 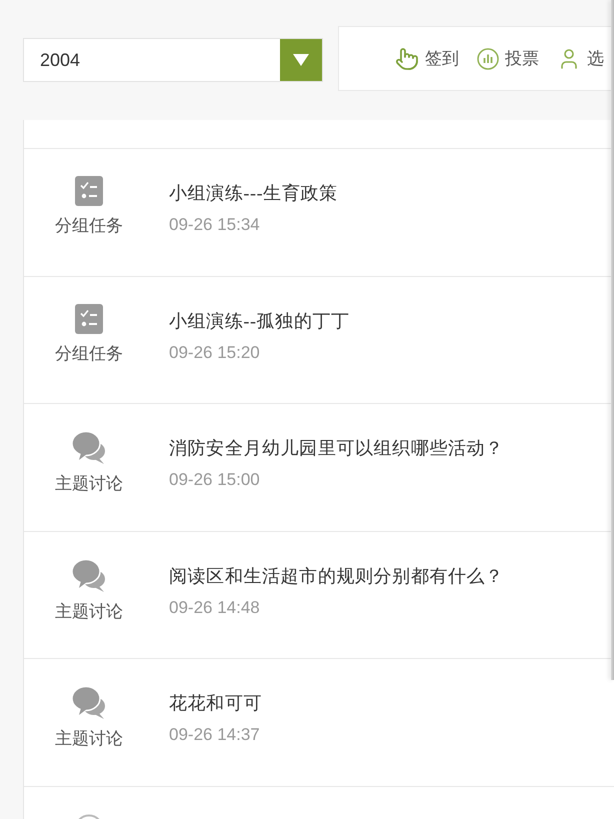 I want to click on item-title: 小组演练--孤独的丁丁, so click(x=259, y=320).